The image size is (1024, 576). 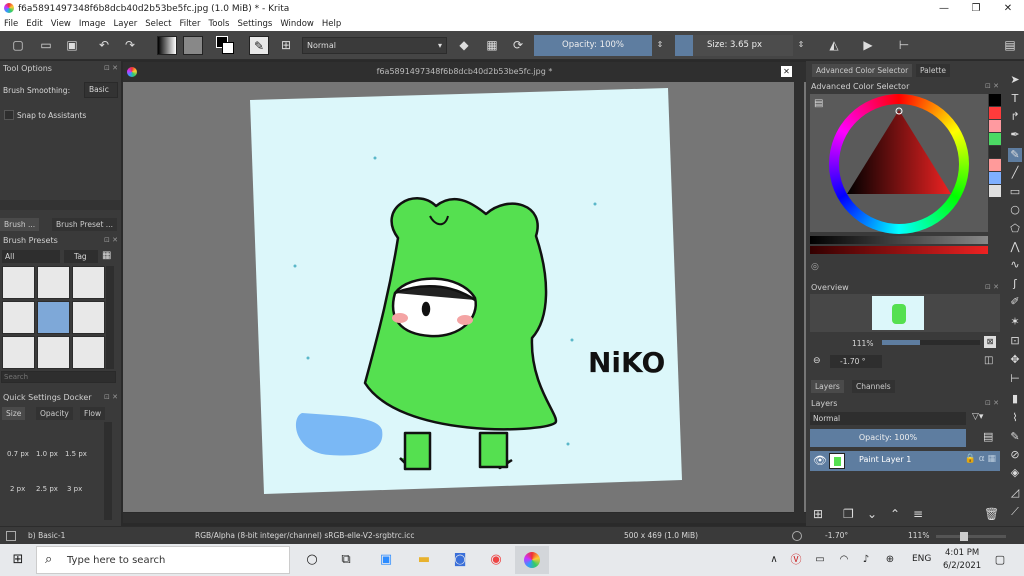 What do you see at coordinates (820, 560) in the screenshot?
I see `tray-battery-icon: ▭` at bounding box center [820, 560].